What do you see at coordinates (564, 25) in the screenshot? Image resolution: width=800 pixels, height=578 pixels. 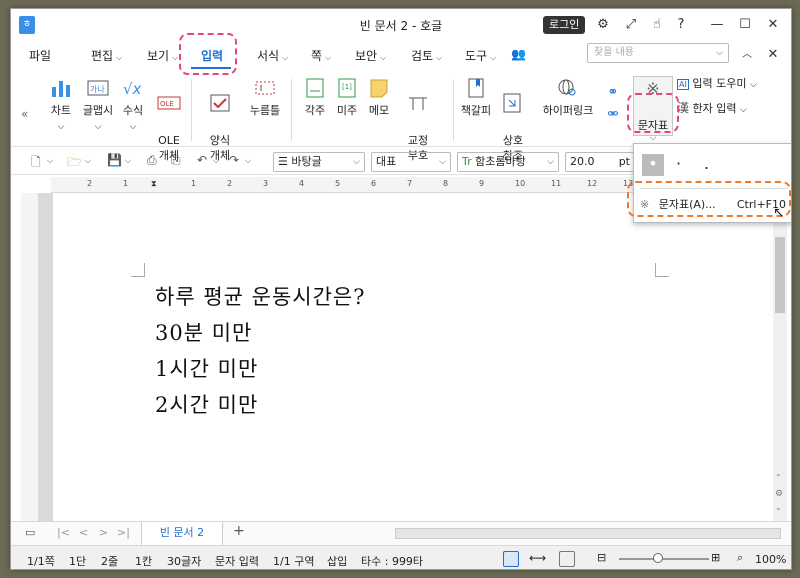 I see `login-button: 로그인` at bounding box center [564, 25].